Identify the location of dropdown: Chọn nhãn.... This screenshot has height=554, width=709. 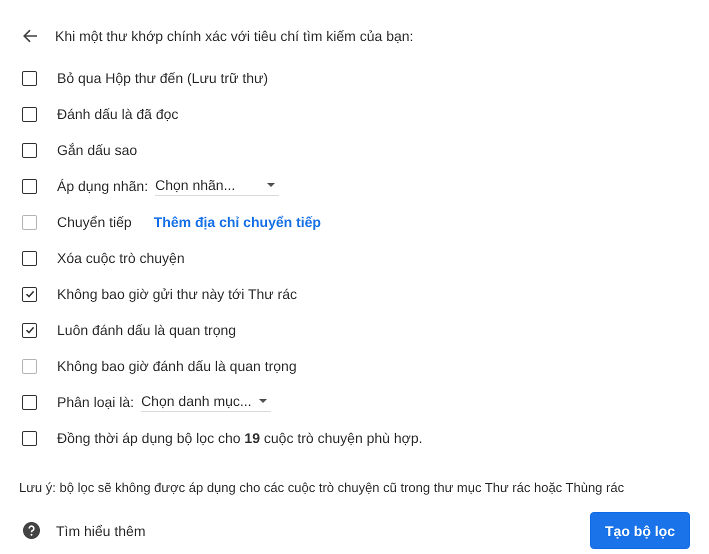
(217, 186).